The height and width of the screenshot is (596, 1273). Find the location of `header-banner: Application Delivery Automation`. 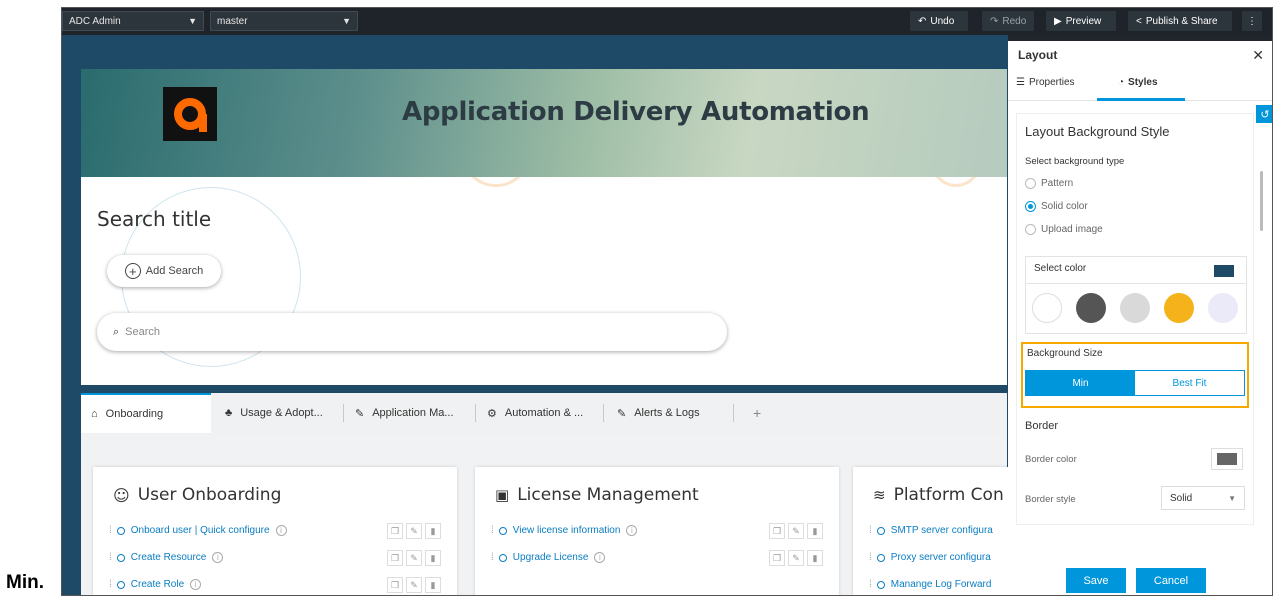

header-banner: Application Delivery Automation is located at coordinates (544, 123).